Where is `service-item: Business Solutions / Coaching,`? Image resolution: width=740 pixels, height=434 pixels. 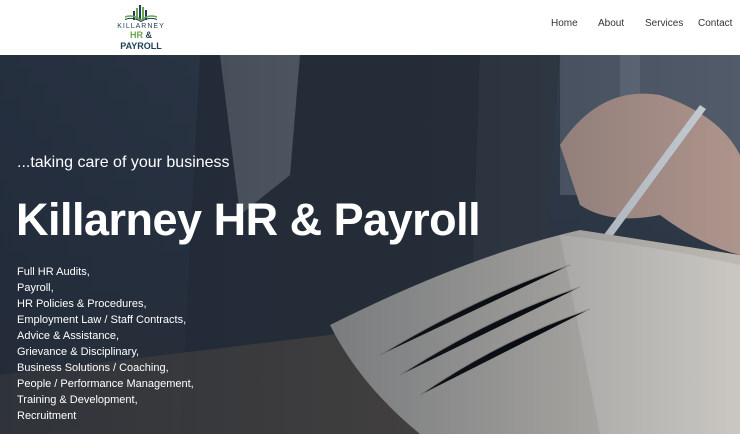
service-item: Business Solutions / Coaching, is located at coordinates (93, 368).